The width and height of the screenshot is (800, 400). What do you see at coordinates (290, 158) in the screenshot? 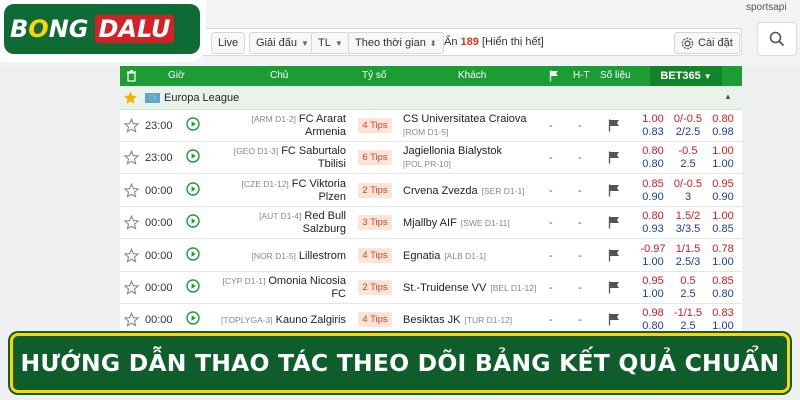
I see `home-team: [GEO D1-3] FC Saburtalo Tbilisi` at bounding box center [290, 158].